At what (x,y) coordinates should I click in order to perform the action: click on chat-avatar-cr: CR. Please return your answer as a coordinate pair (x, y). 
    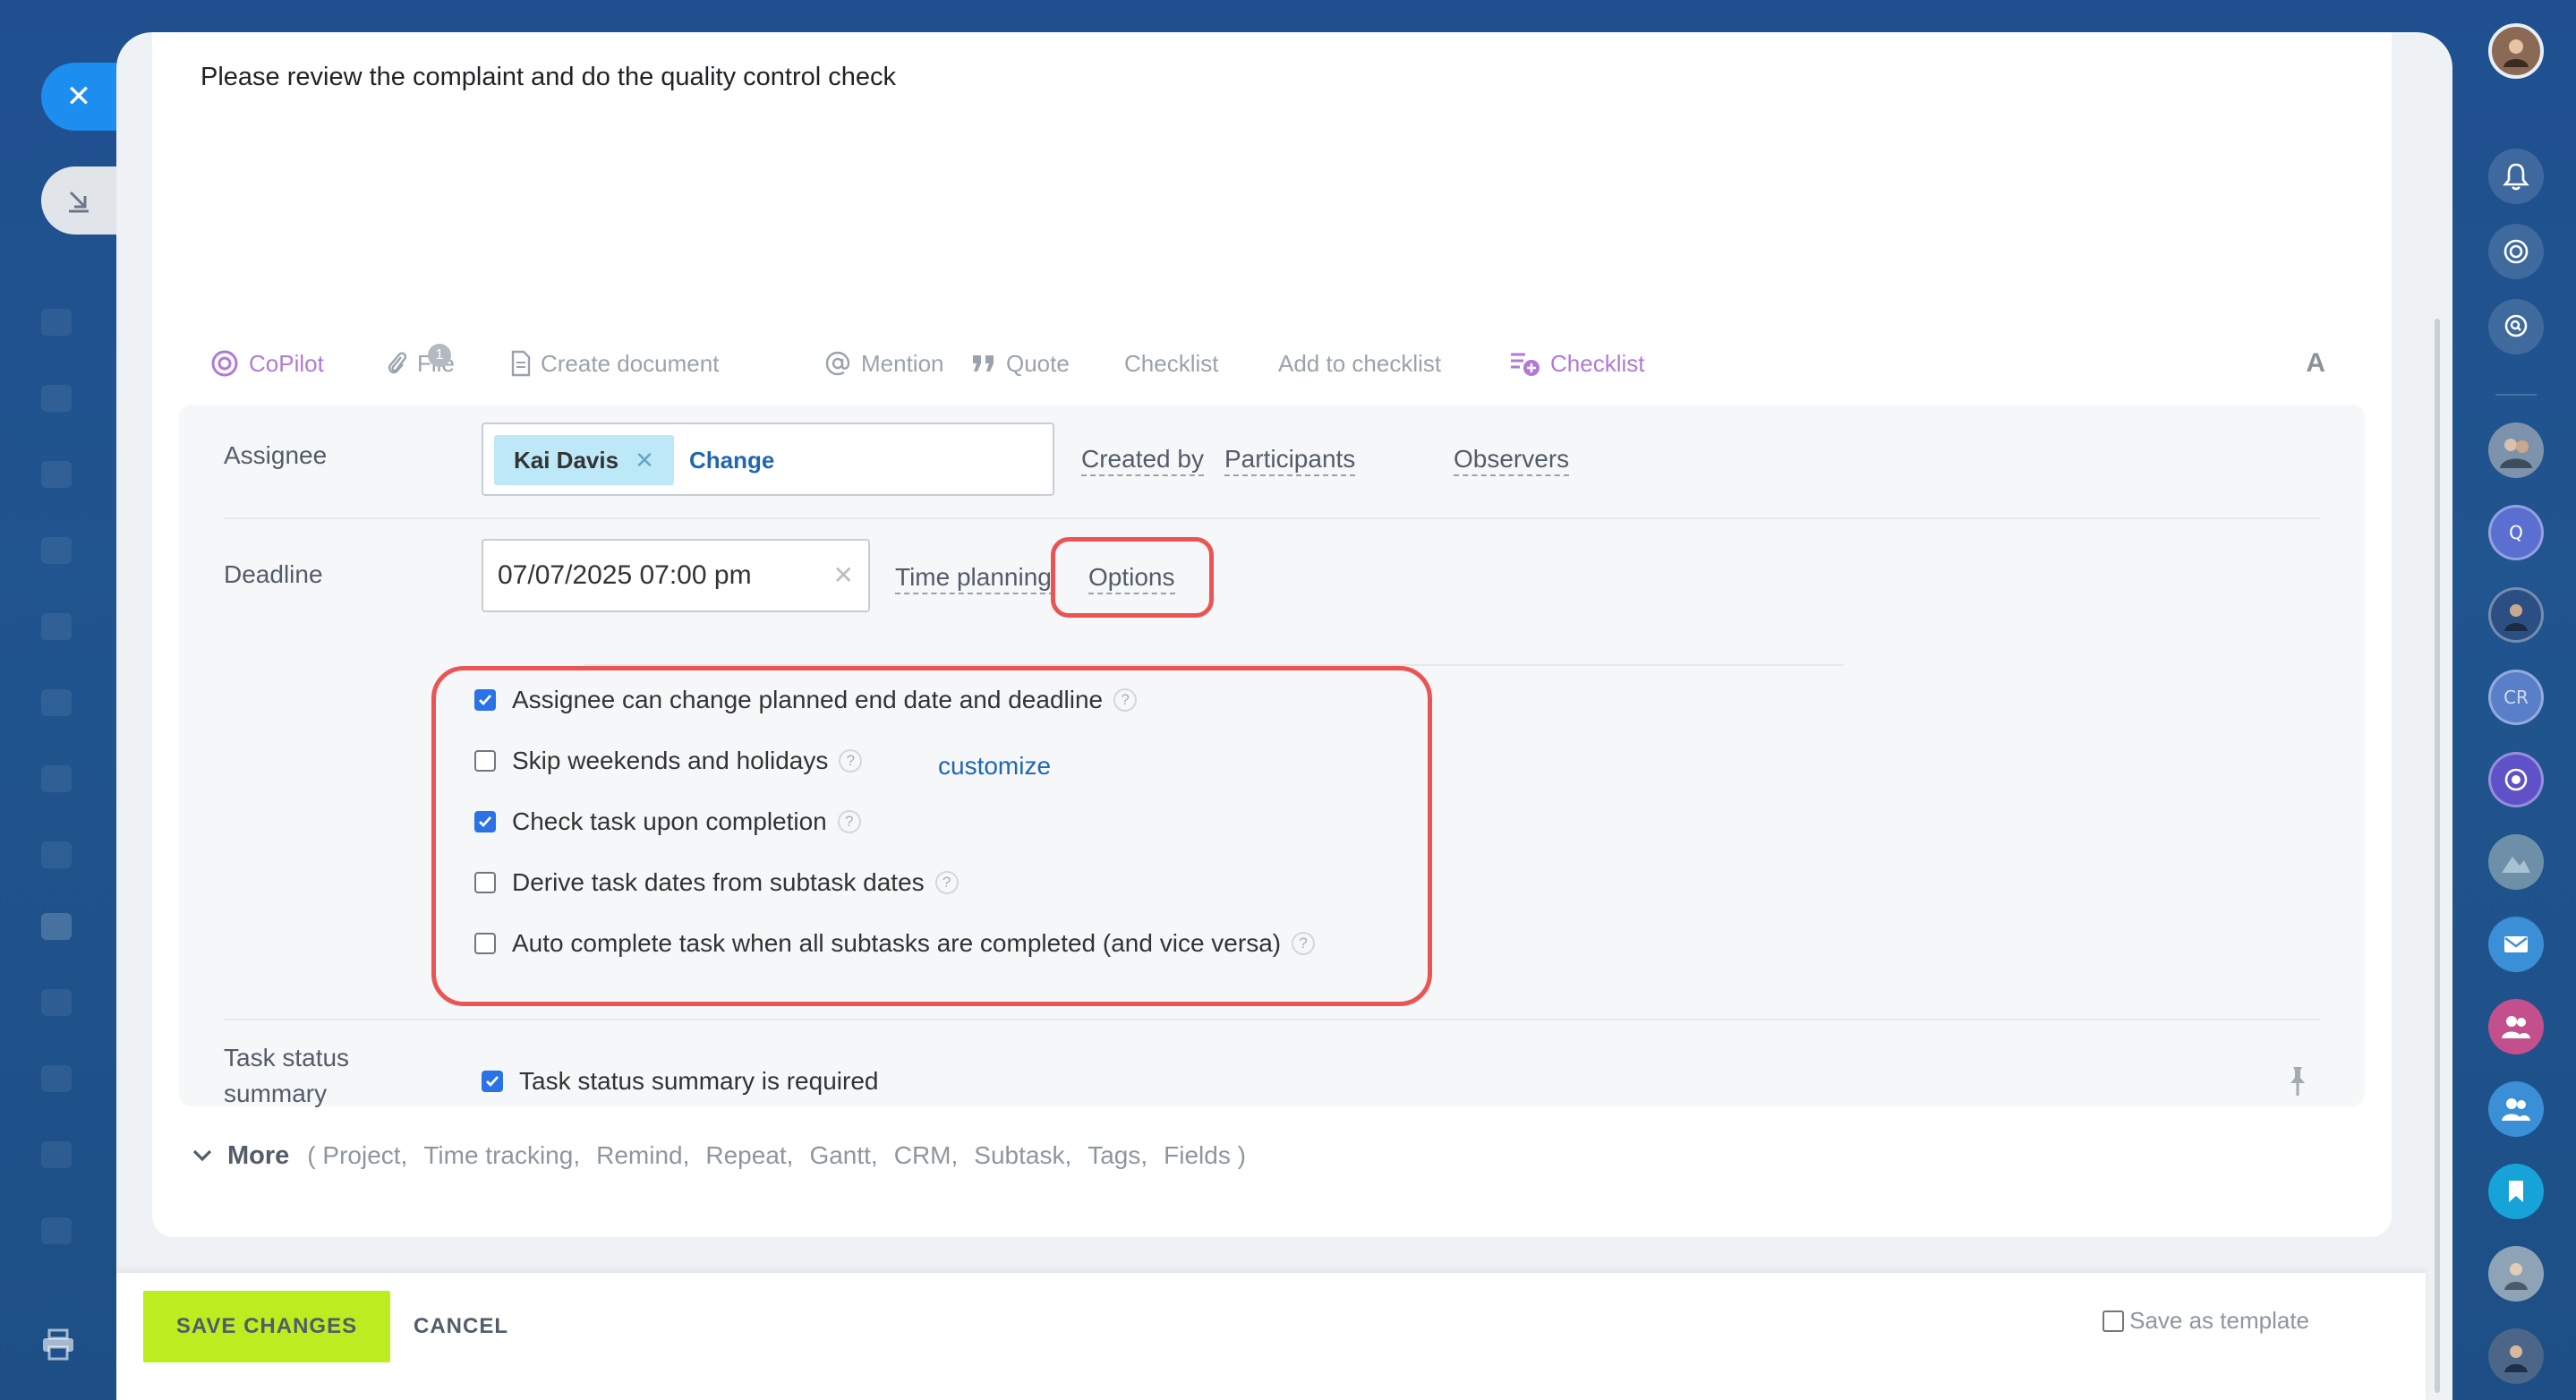
    Looking at the image, I should click on (2516, 697).